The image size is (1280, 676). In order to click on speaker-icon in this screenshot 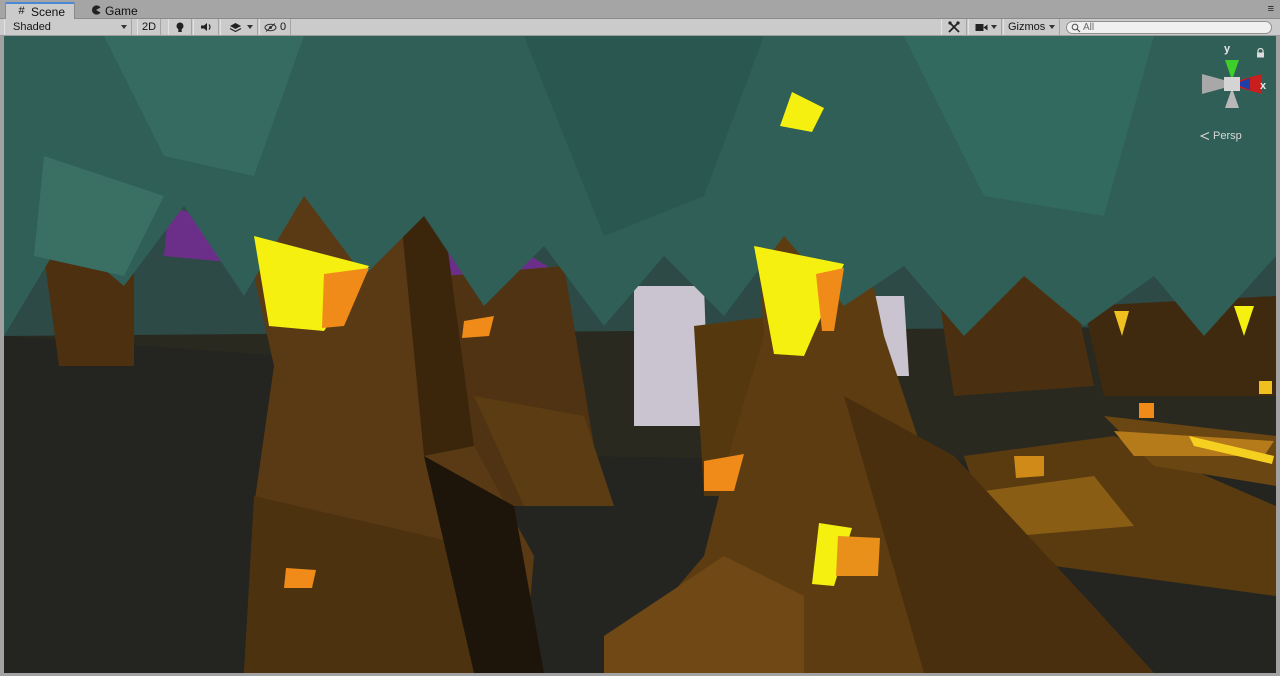, I will do `click(205, 27)`.